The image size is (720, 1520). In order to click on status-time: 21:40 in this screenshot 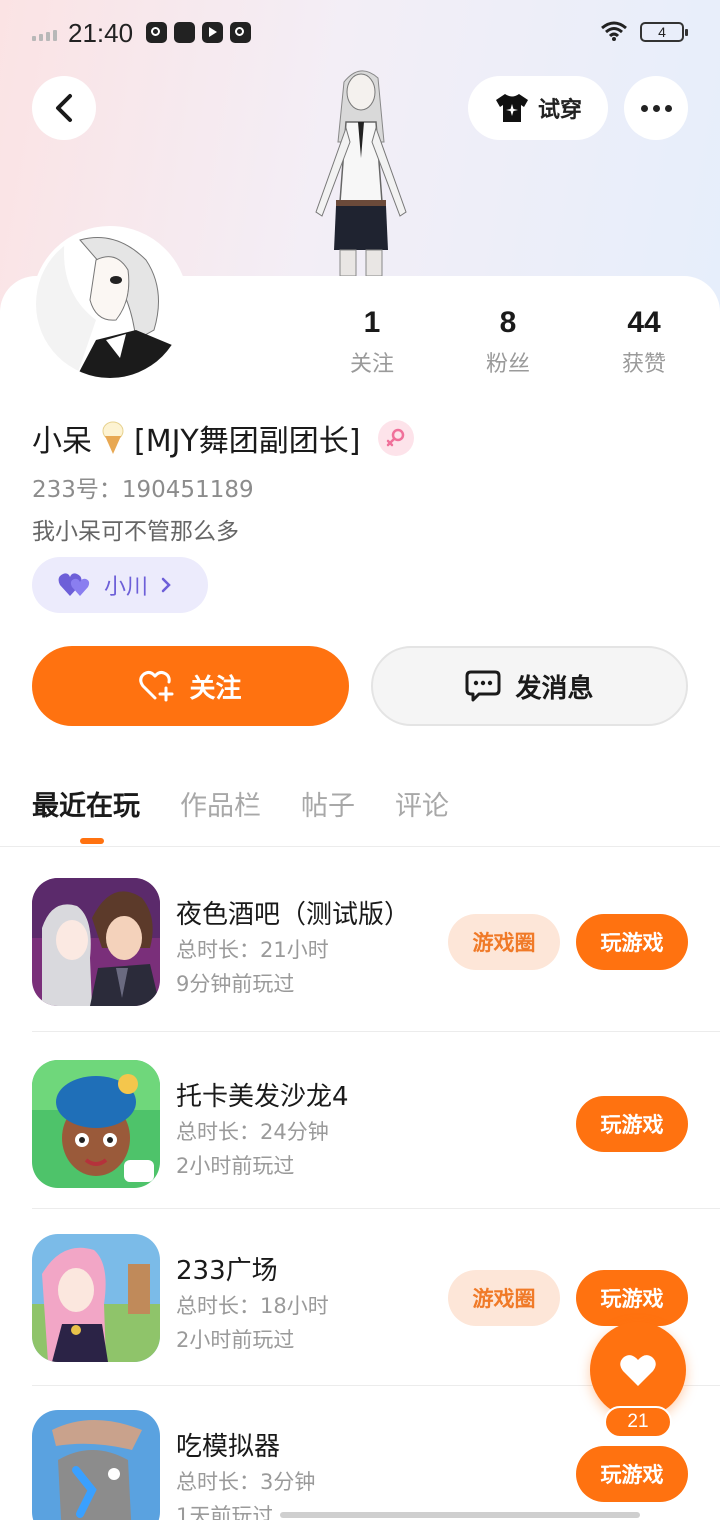, I will do `click(101, 33)`.